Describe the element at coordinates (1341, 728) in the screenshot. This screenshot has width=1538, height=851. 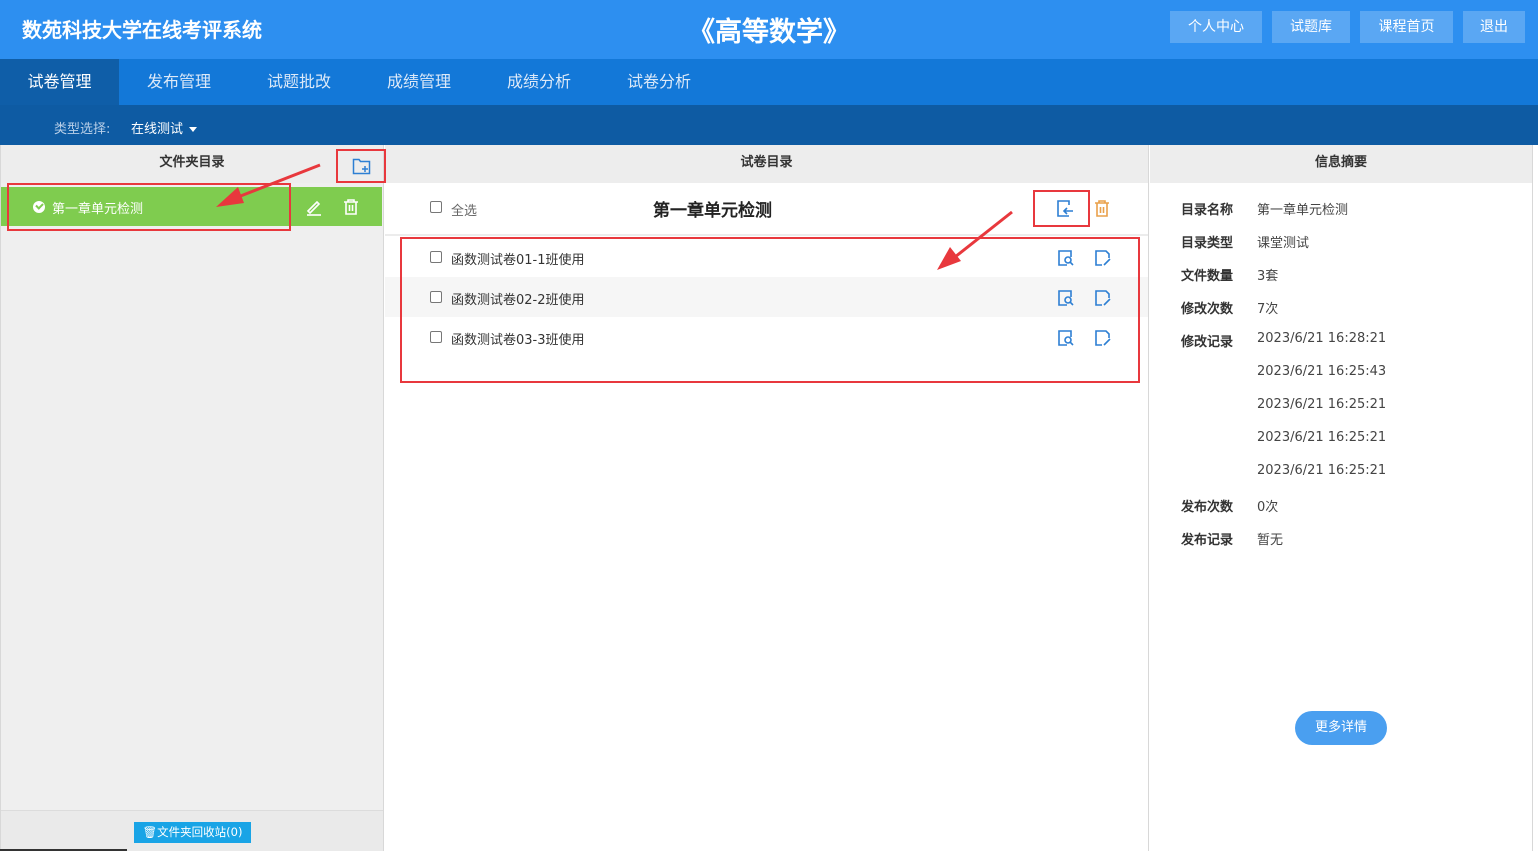
I see `more-details-button: 更多详情` at that location.